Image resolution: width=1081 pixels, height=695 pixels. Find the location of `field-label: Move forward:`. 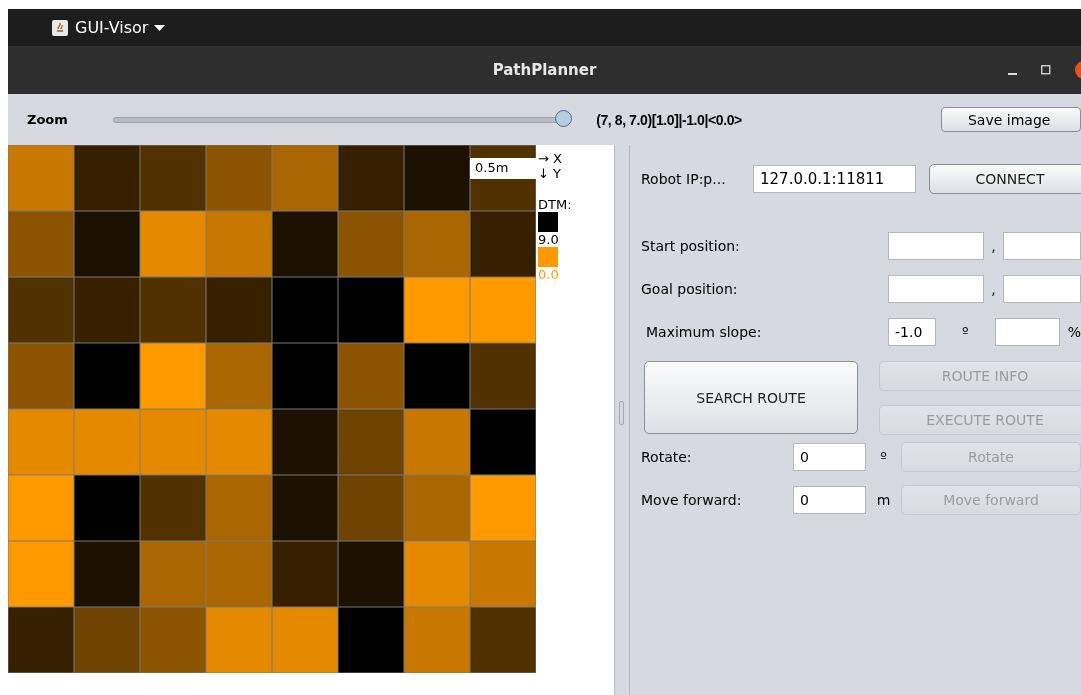

field-label: Move forward: is located at coordinates (692, 499).